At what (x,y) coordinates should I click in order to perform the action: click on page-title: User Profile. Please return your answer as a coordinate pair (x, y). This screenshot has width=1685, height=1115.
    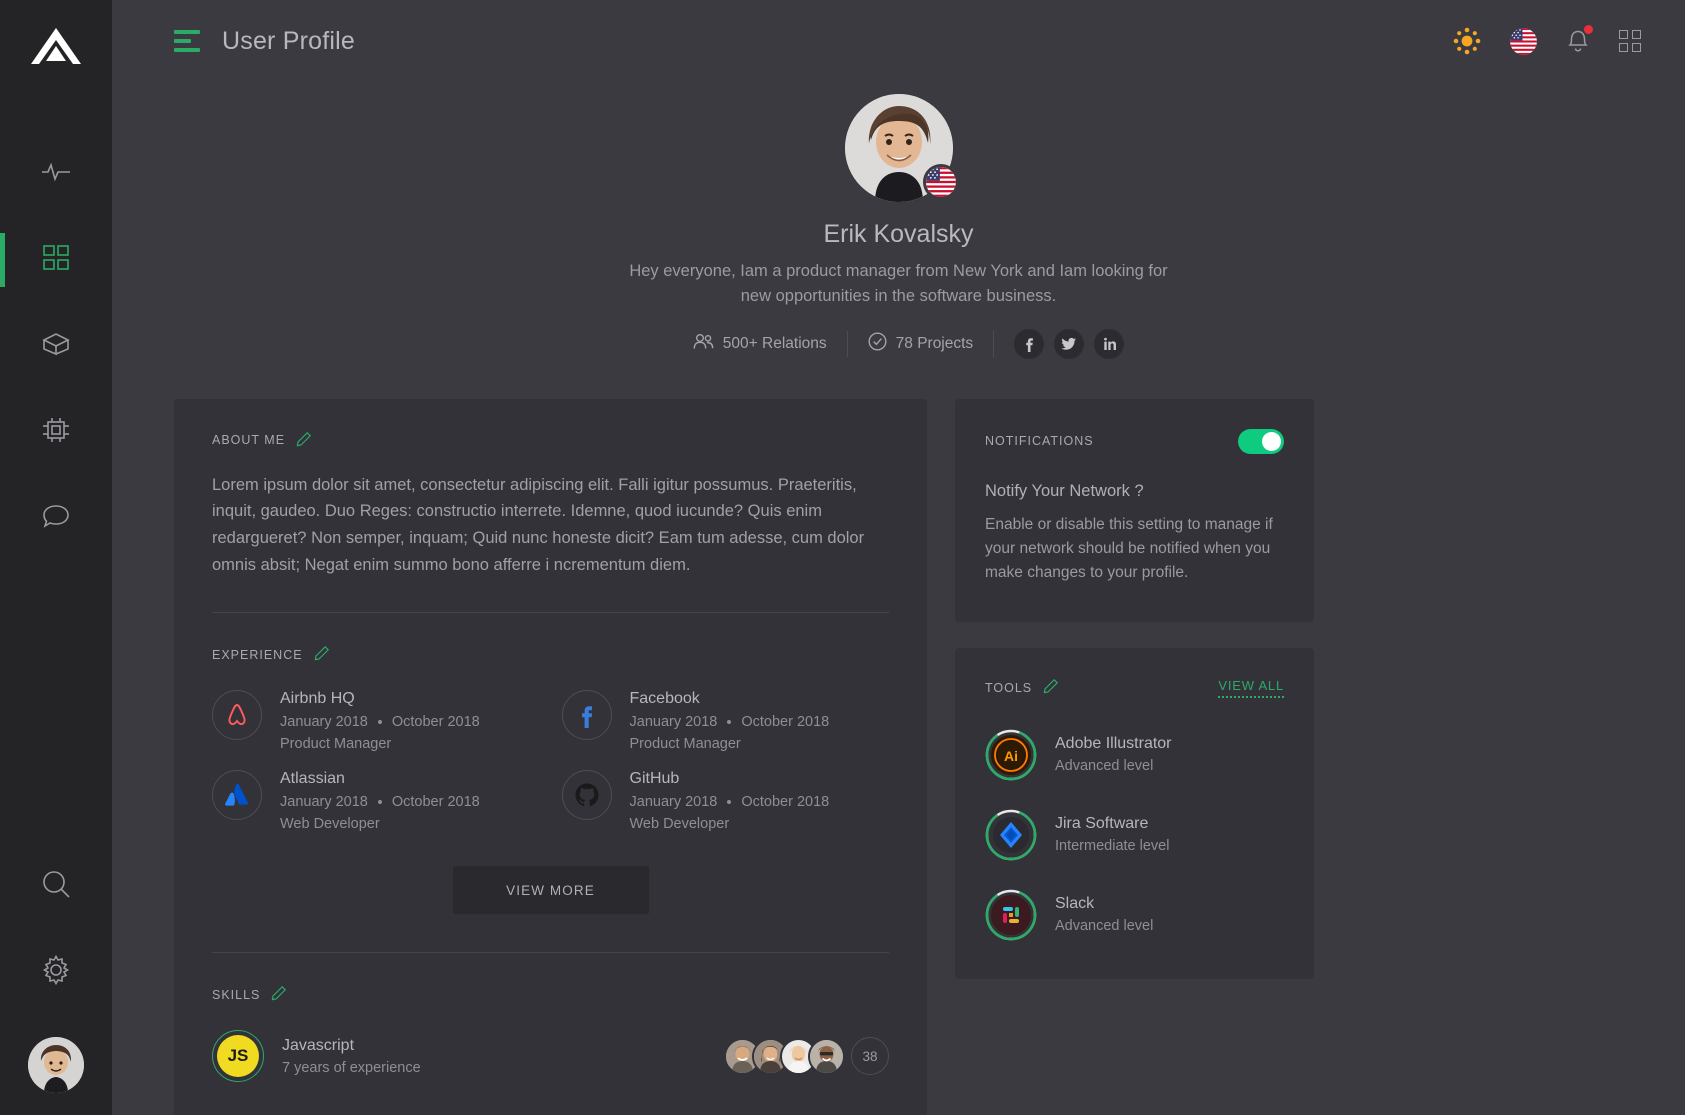
    Looking at the image, I should click on (288, 40).